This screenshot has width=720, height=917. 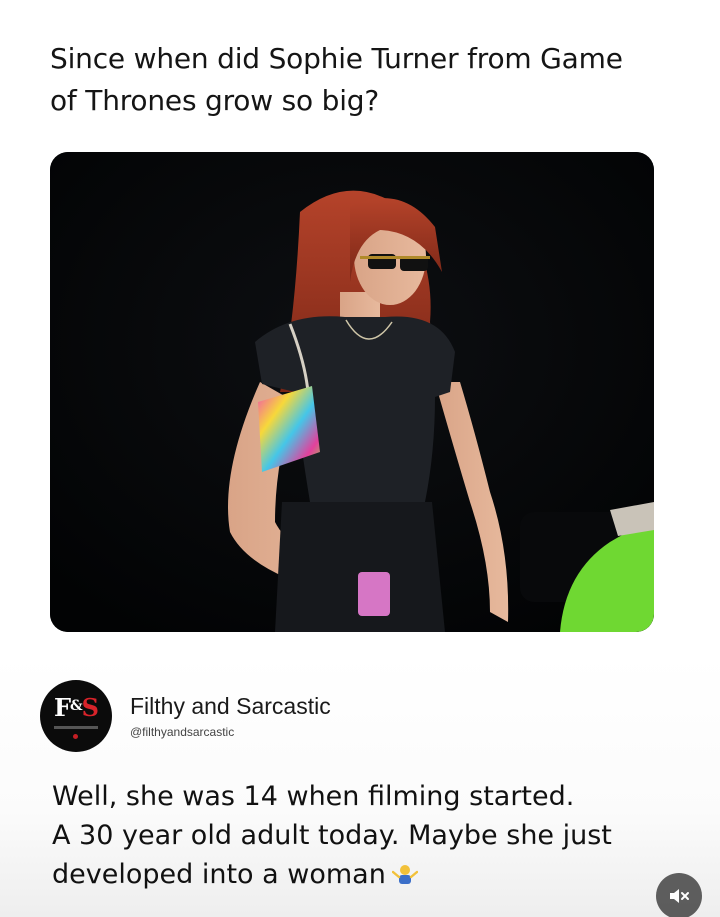 What do you see at coordinates (76, 707) in the screenshot?
I see `brand-logo: F&S` at bounding box center [76, 707].